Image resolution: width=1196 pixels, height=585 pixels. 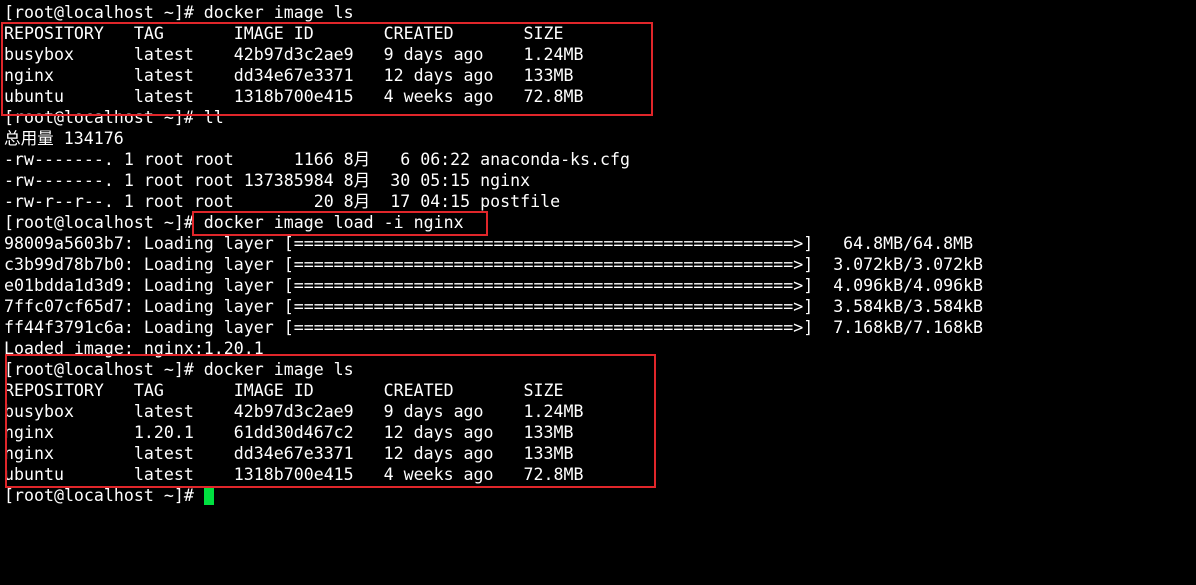 I want to click on terminal-prompt: [root@localhost ~]#, so click(x=104, y=495).